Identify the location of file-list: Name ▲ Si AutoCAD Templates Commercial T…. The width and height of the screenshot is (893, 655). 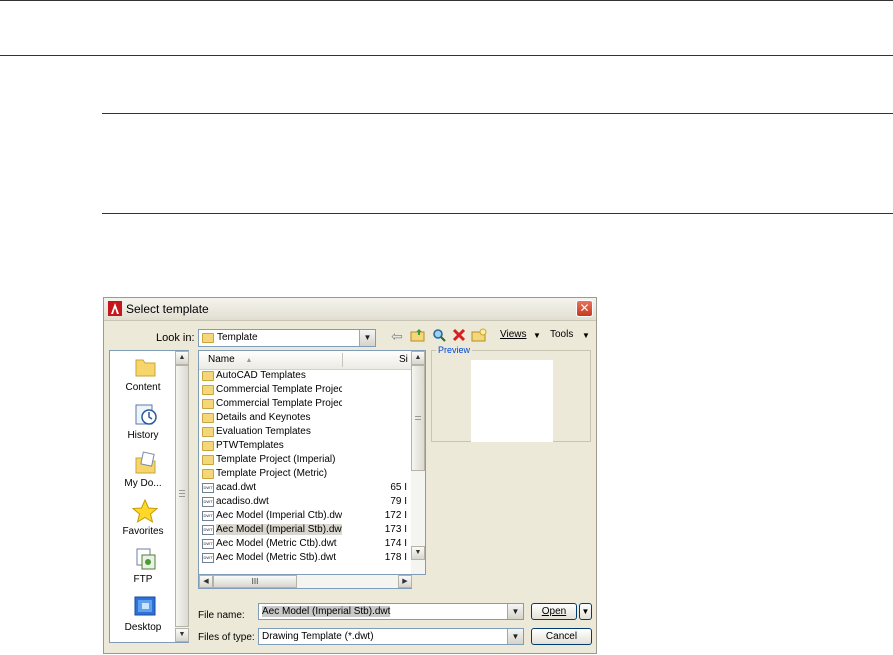
(312, 462).